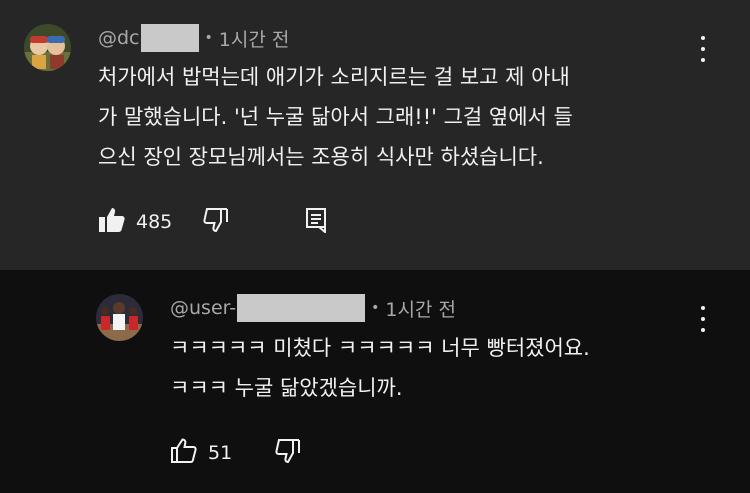 This screenshot has width=750, height=493. I want to click on comment-line: 가 말했습니다. '넌 누굴 닮아서 그래!!' 그걸 옆에서 들, so click(335, 117).